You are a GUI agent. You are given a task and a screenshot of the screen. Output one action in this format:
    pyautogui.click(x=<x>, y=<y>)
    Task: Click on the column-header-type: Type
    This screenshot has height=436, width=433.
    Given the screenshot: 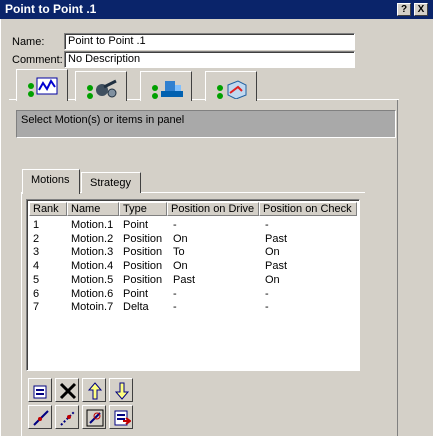 What is the action you would take?
    pyautogui.click(x=143, y=209)
    